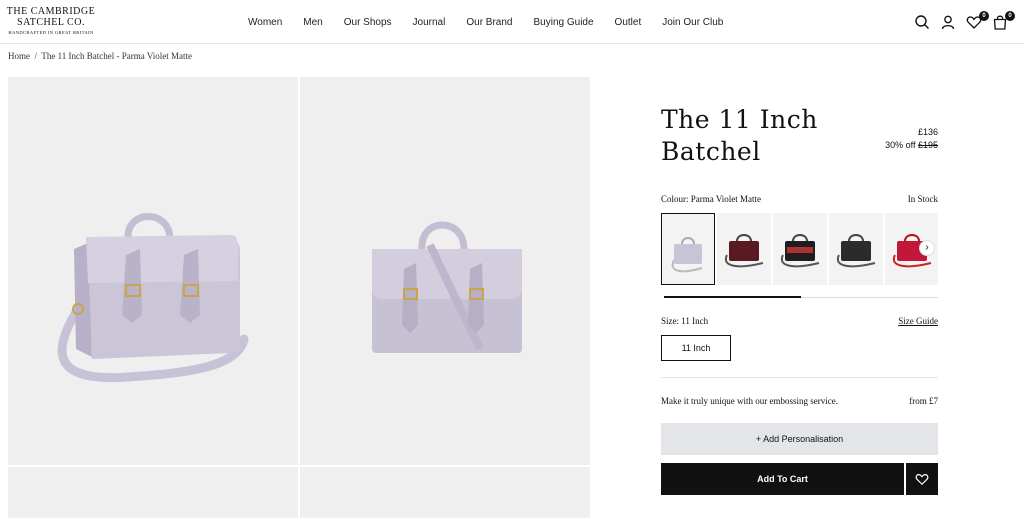 This screenshot has height=518, width=1024. What do you see at coordinates (922, 199) in the screenshot?
I see `stock-status: In Stock` at bounding box center [922, 199].